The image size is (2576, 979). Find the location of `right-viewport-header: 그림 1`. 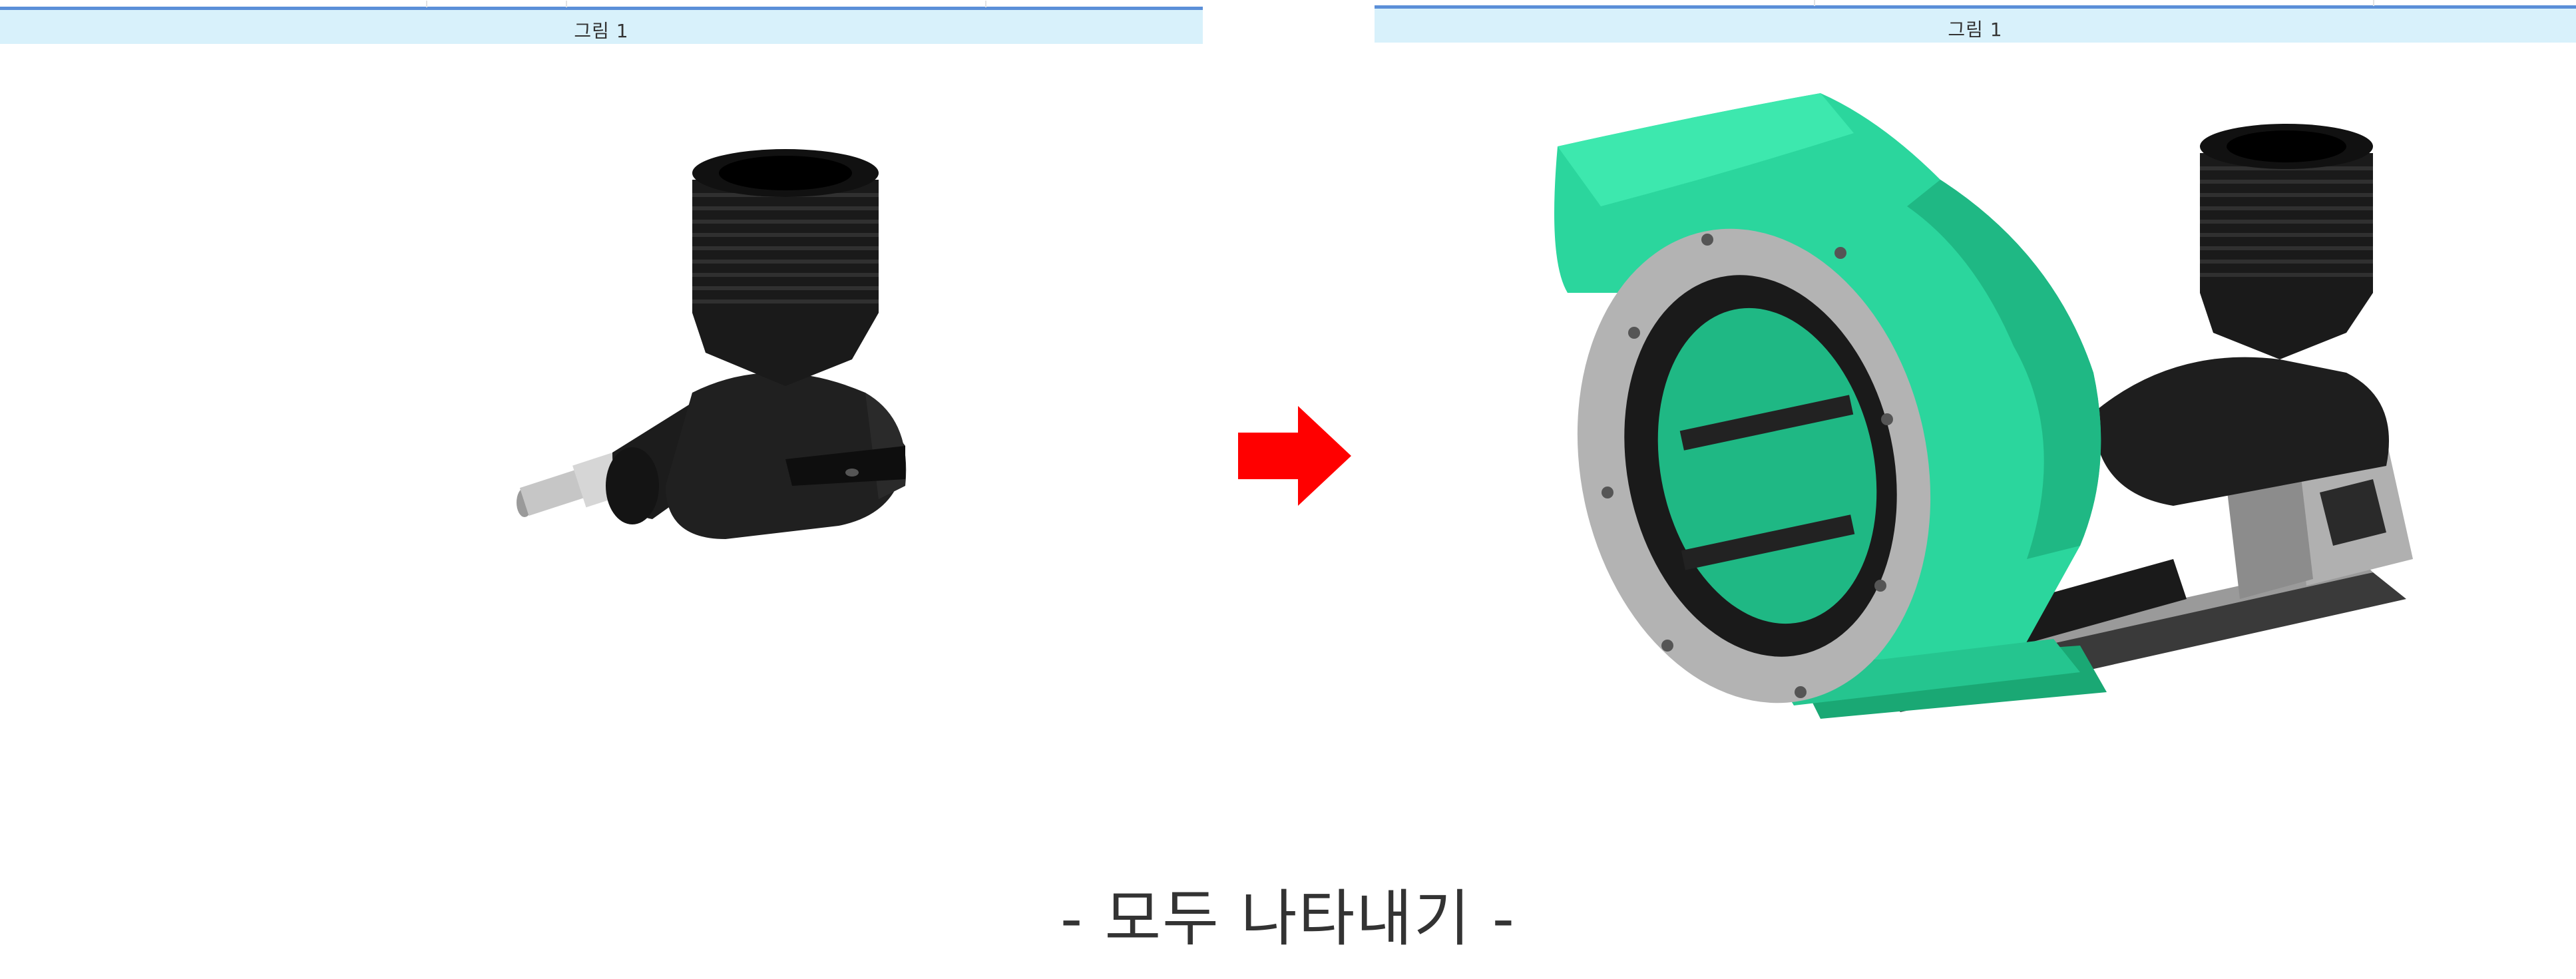

right-viewport-header: 그림 1 is located at coordinates (1975, 21).